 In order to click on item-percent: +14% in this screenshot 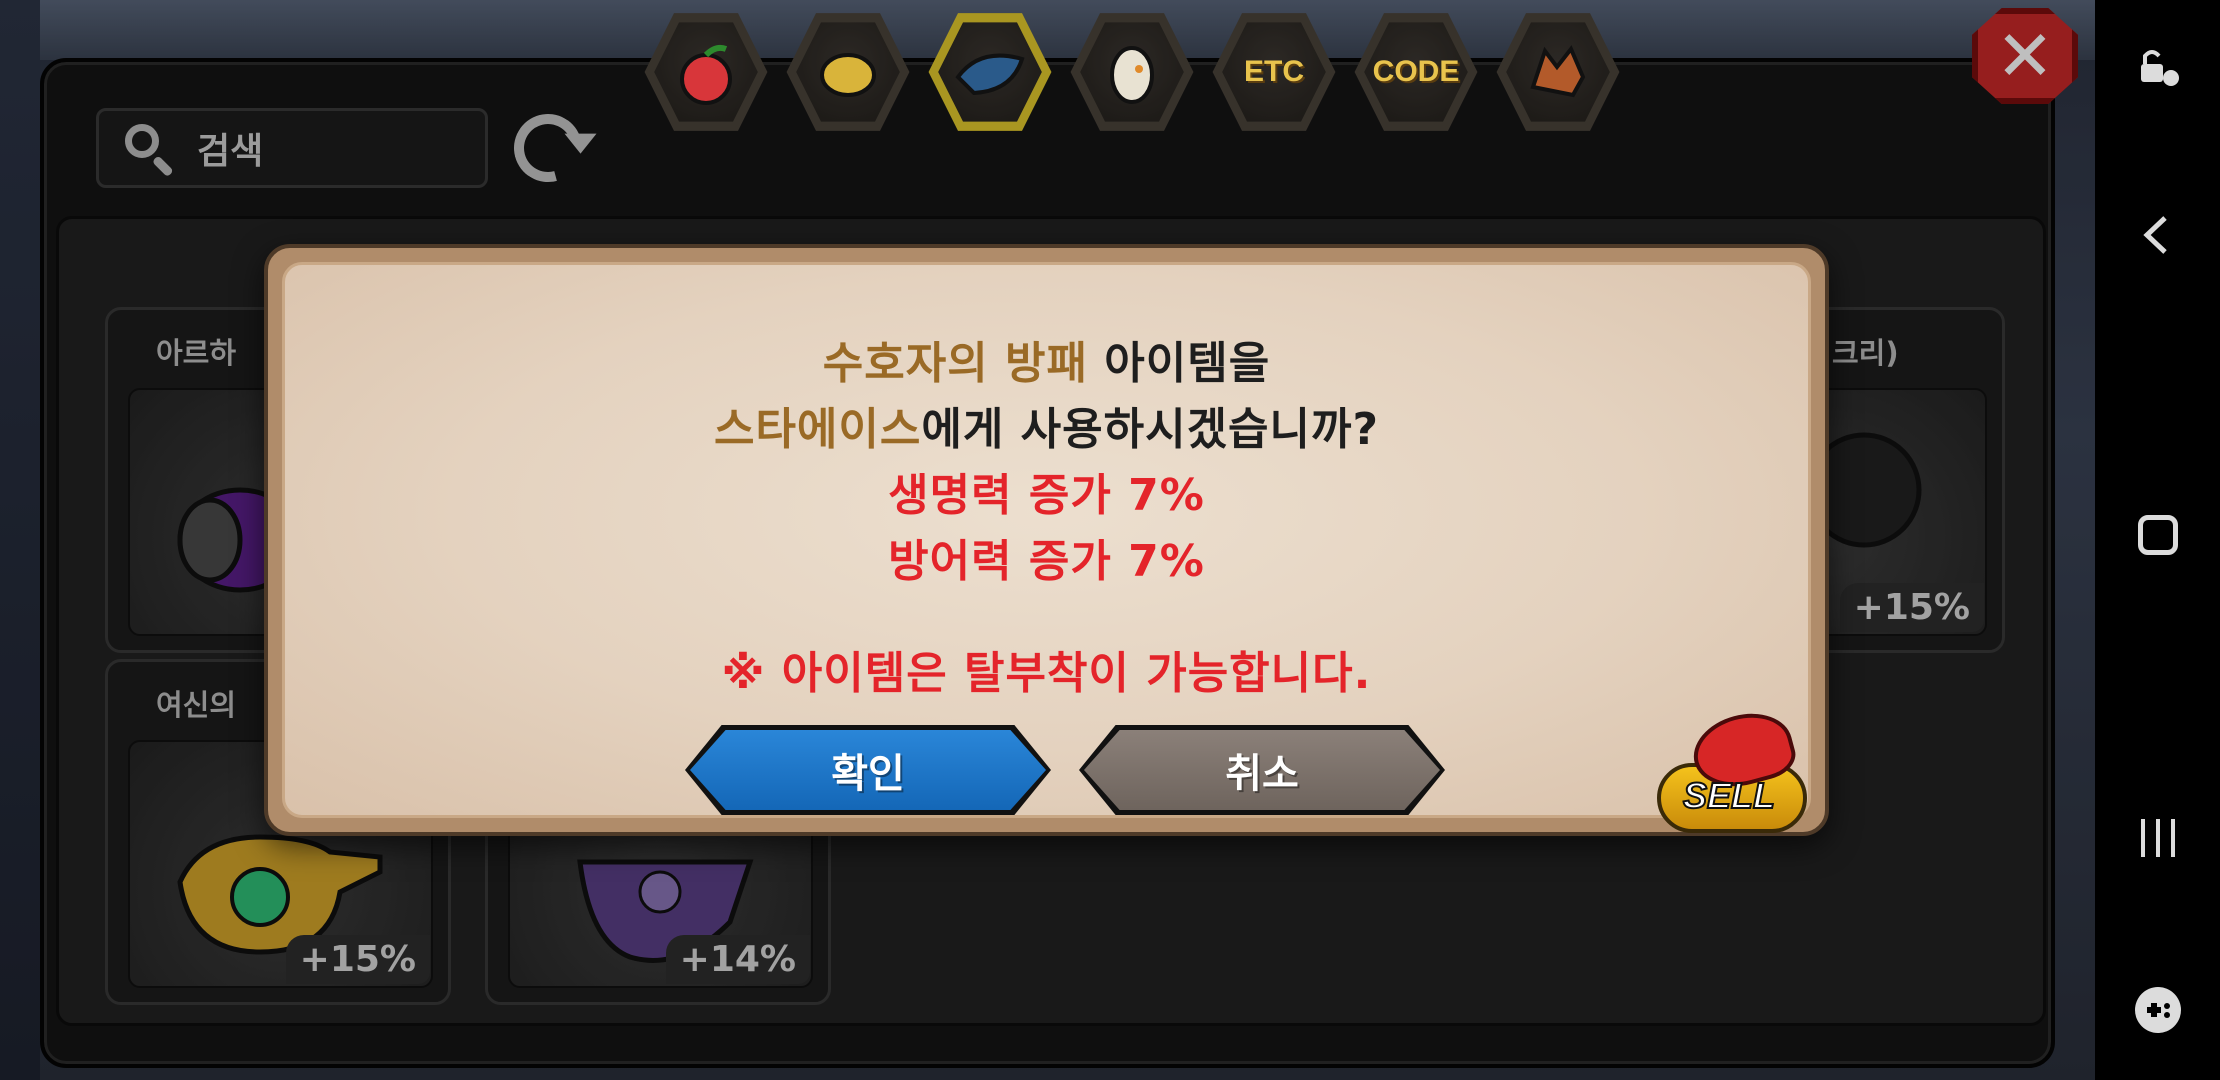, I will do `click(737, 959)`.